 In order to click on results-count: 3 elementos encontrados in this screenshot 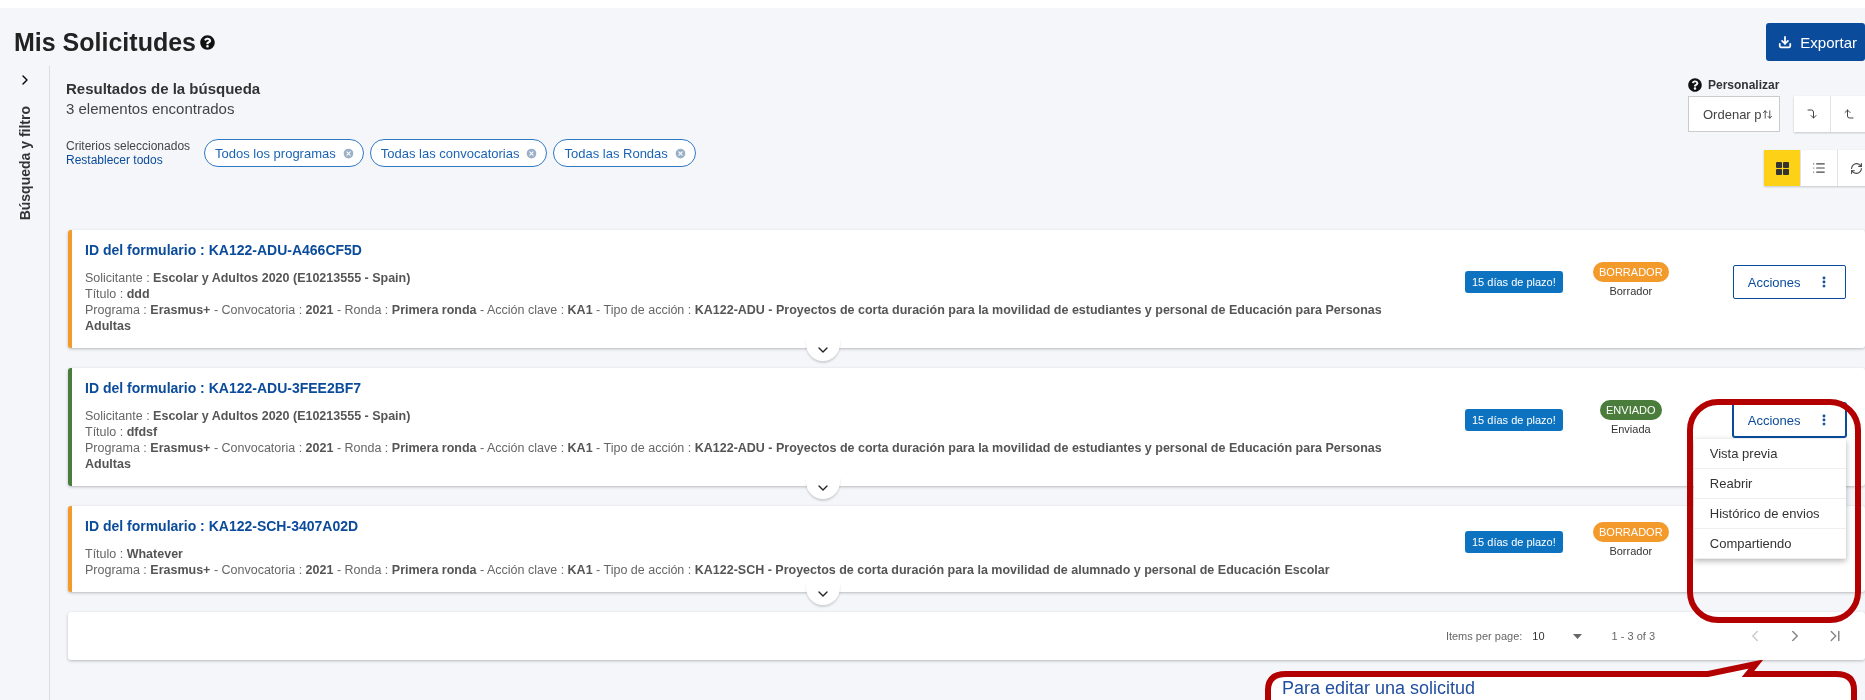, I will do `click(151, 108)`.